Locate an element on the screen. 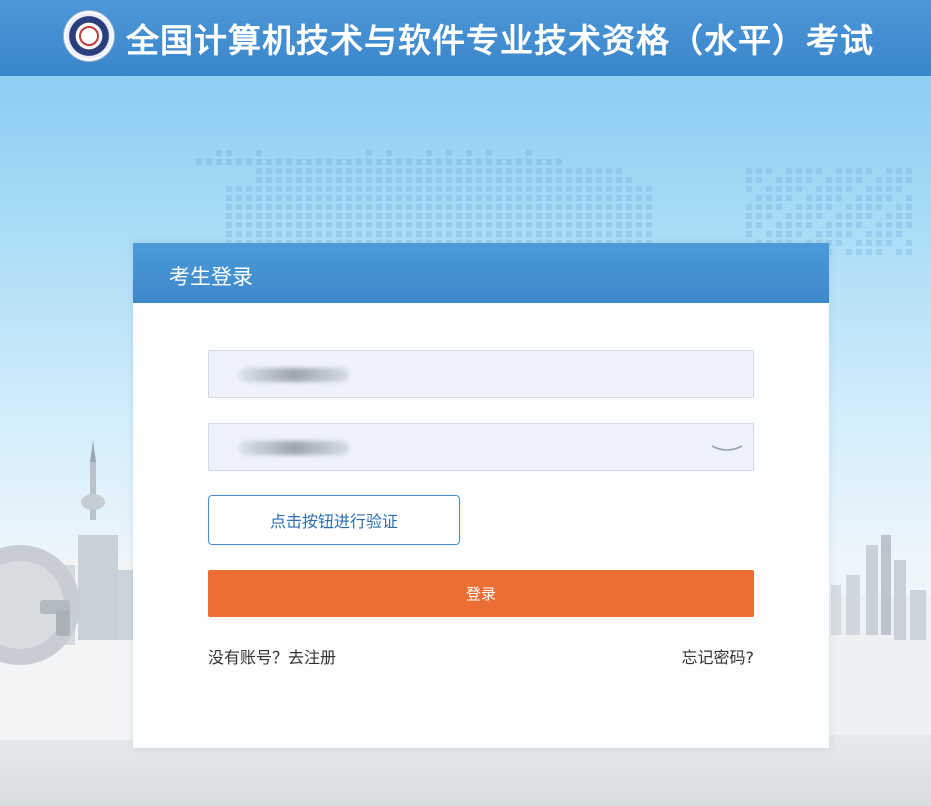 This screenshot has height=806, width=931. captcha-verify-button: 点击按钮进行验证 is located at coordinates (334, 520).